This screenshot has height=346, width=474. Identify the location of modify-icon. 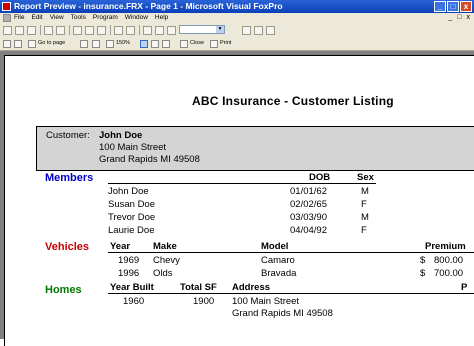
(159, 30).